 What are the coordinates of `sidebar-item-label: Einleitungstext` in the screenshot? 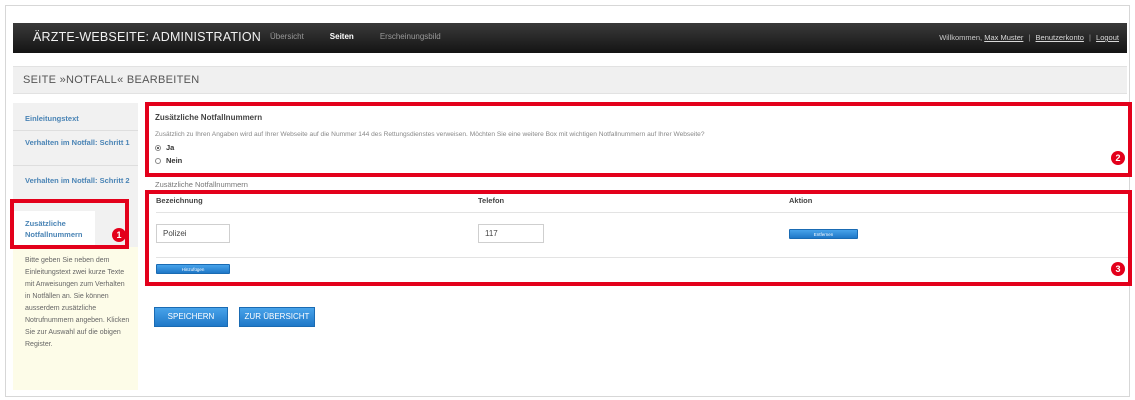 It's located at (52, 118).